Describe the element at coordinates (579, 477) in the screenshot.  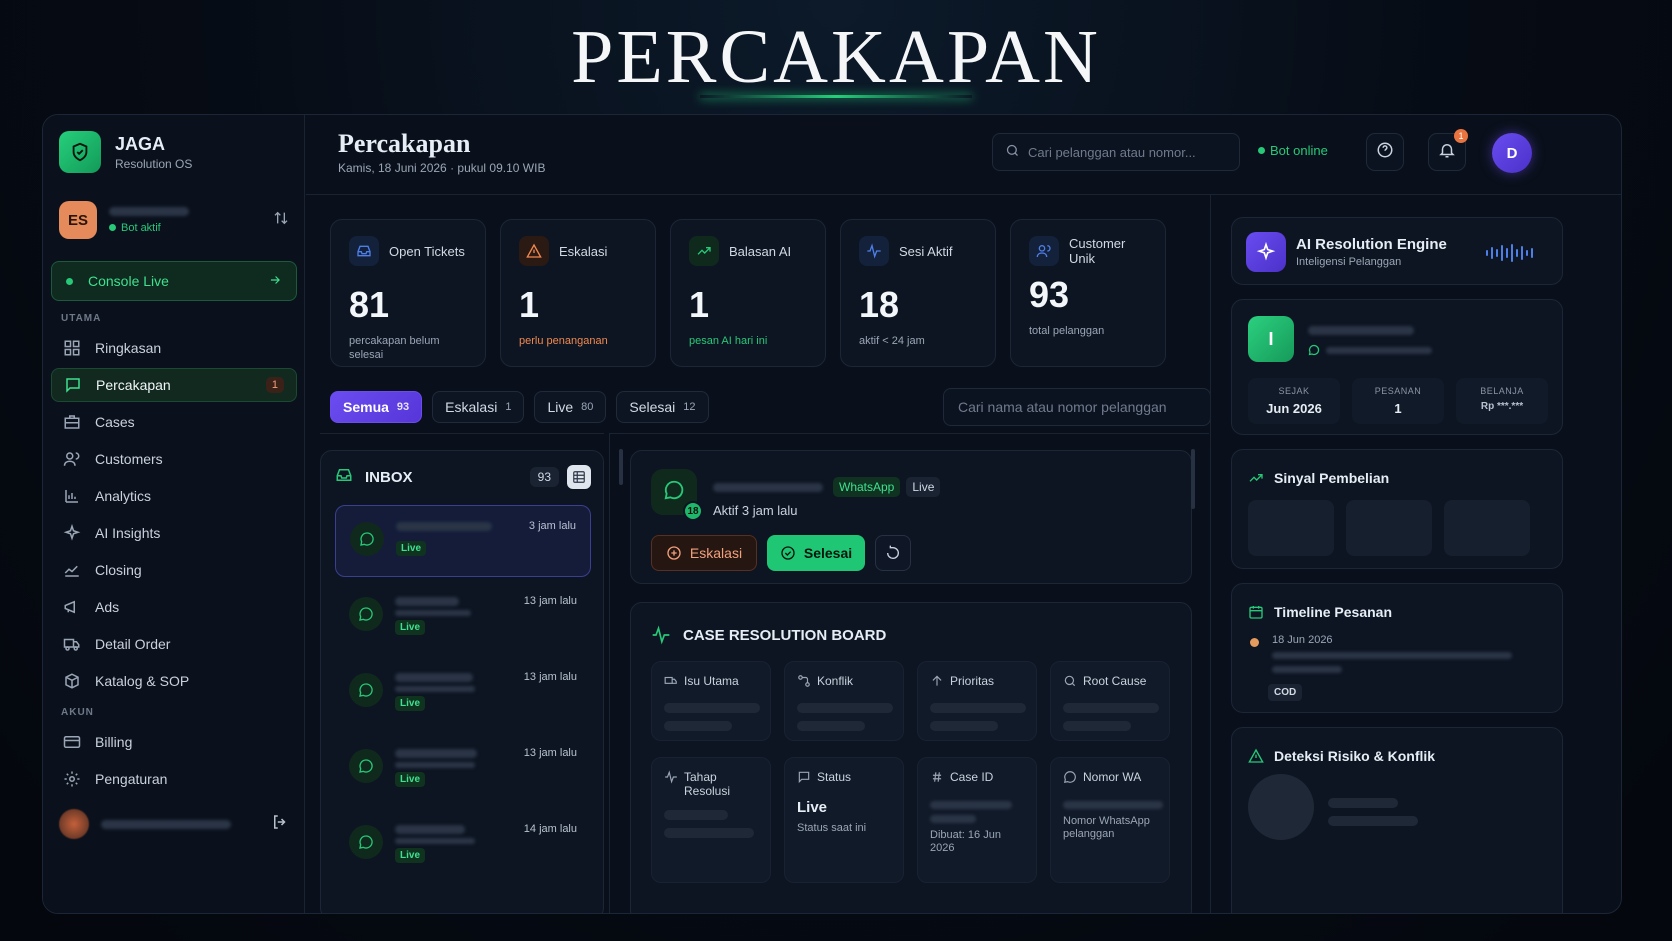
I see `filter-grid-icon` at that location.